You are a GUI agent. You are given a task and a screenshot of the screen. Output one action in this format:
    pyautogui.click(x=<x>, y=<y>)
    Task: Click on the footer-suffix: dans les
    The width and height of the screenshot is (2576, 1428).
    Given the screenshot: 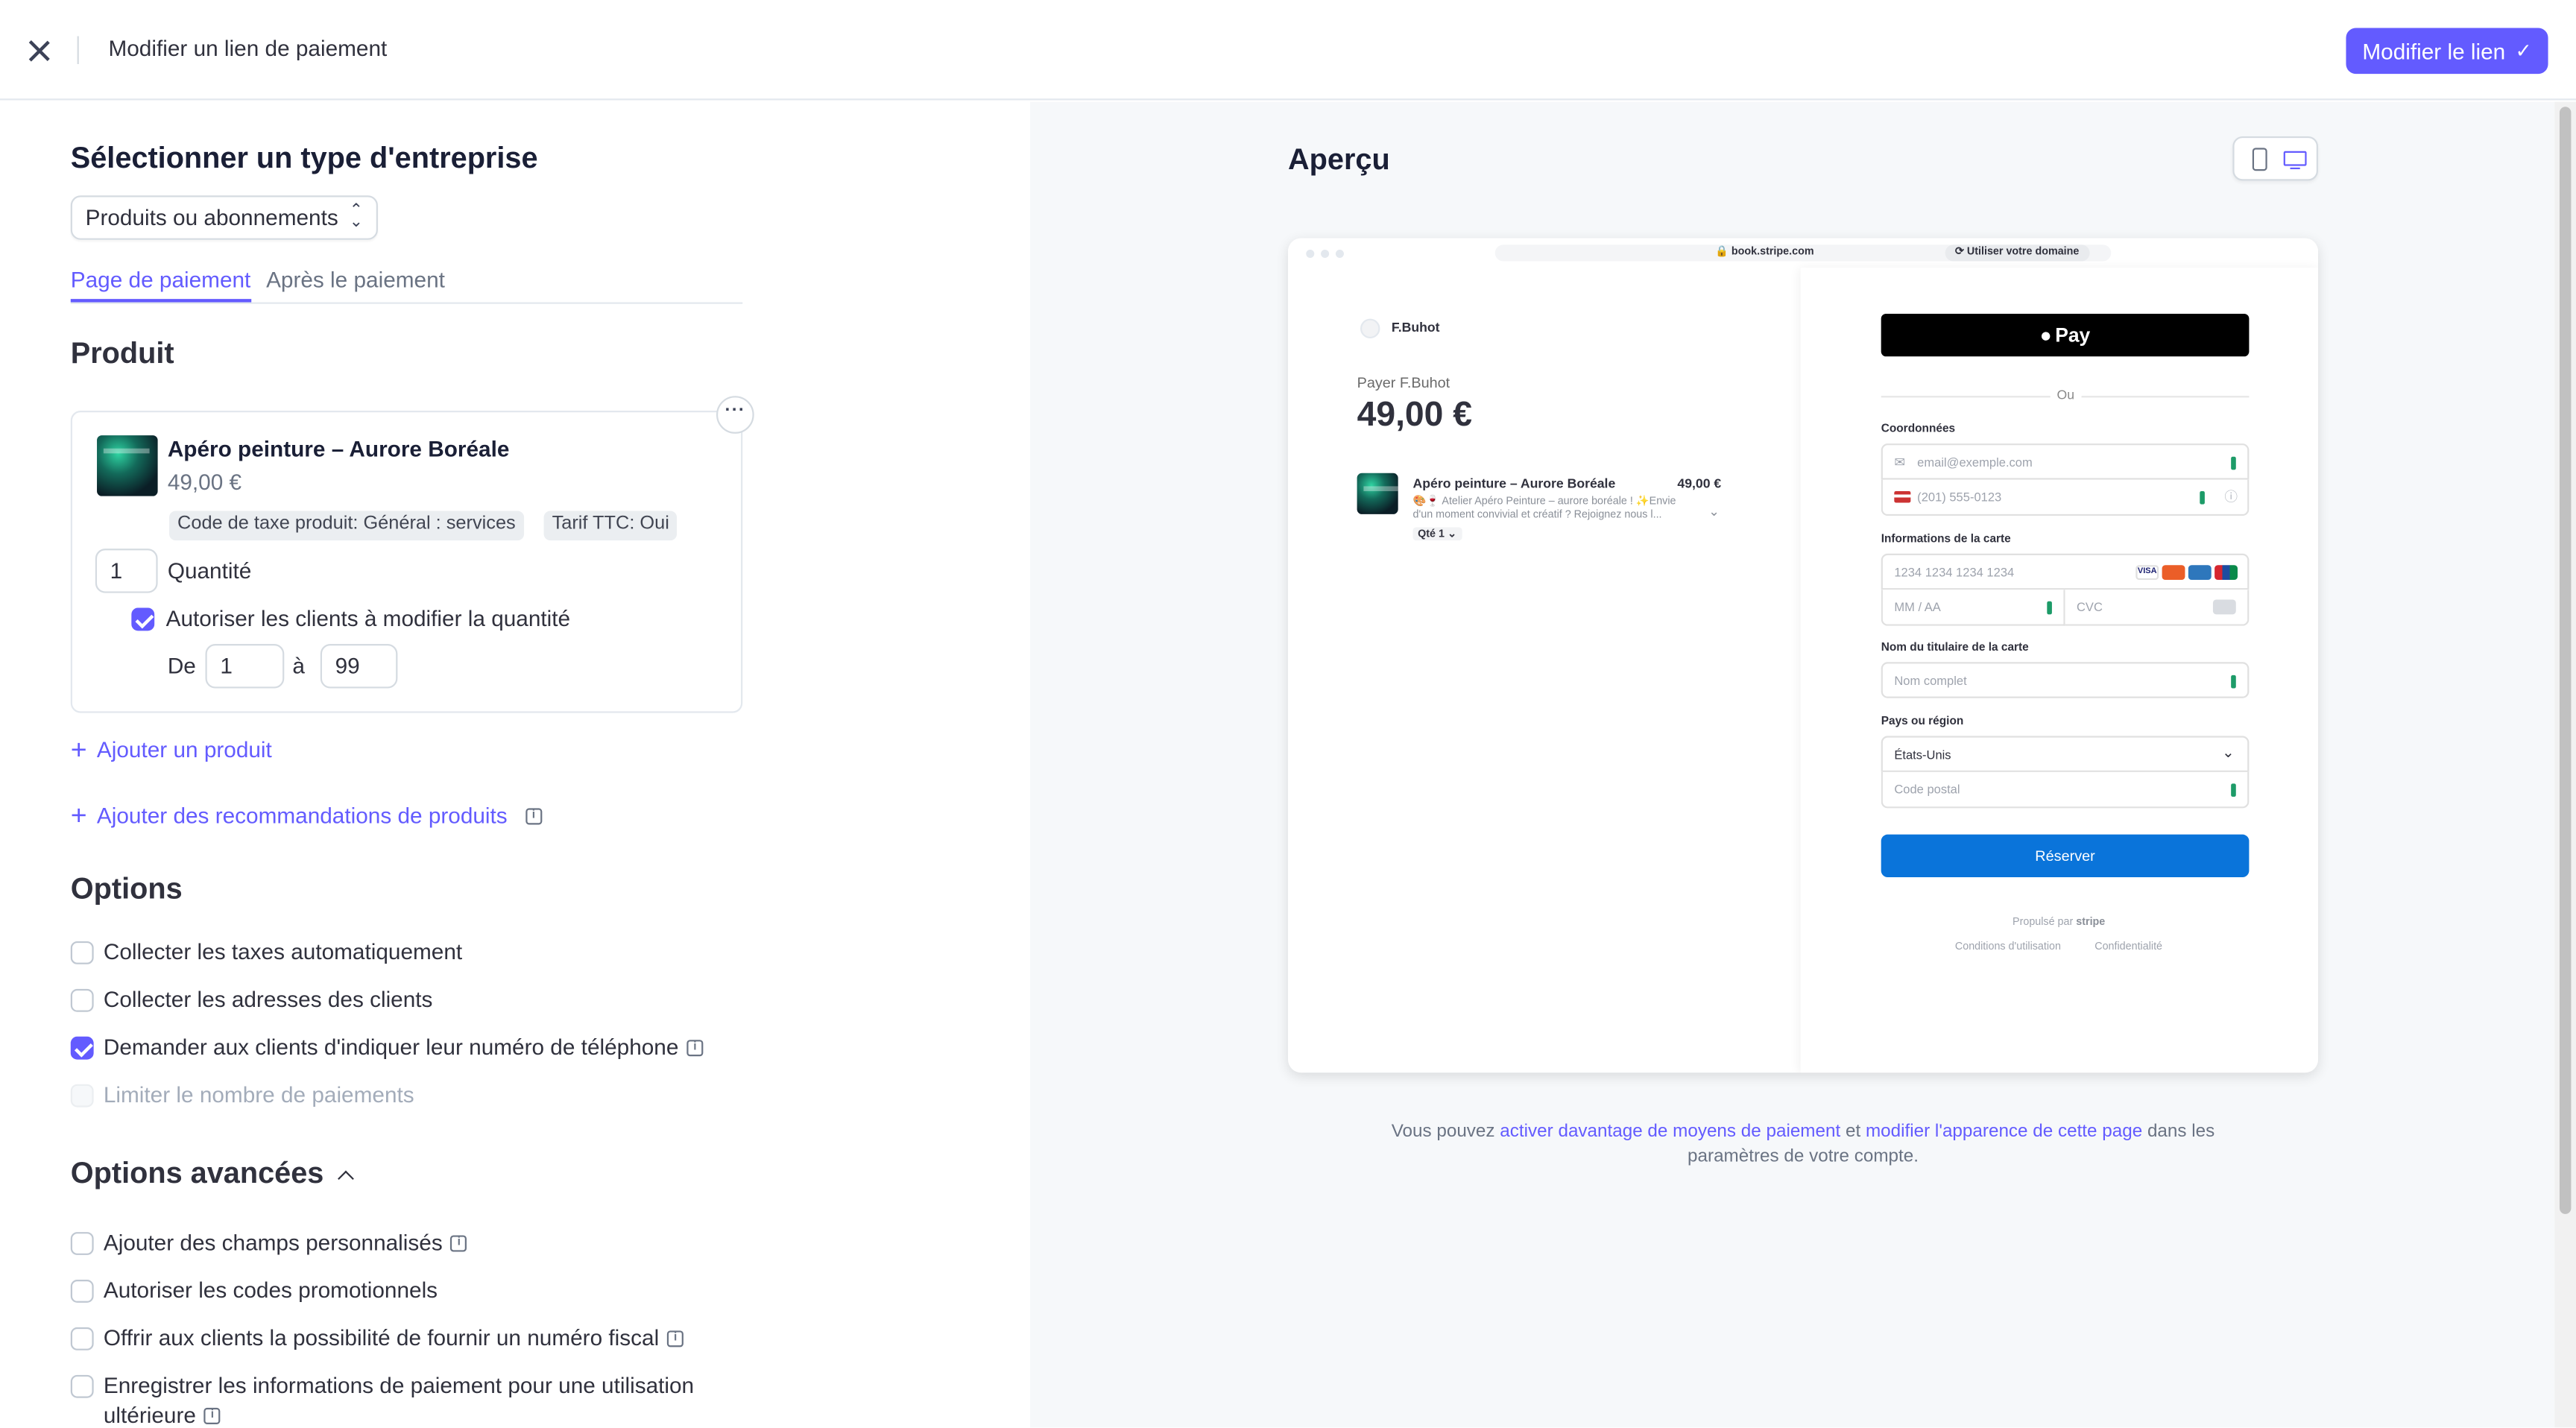 What is the action you would take?
    pyautogui.click(x=2178, y=1132)
    